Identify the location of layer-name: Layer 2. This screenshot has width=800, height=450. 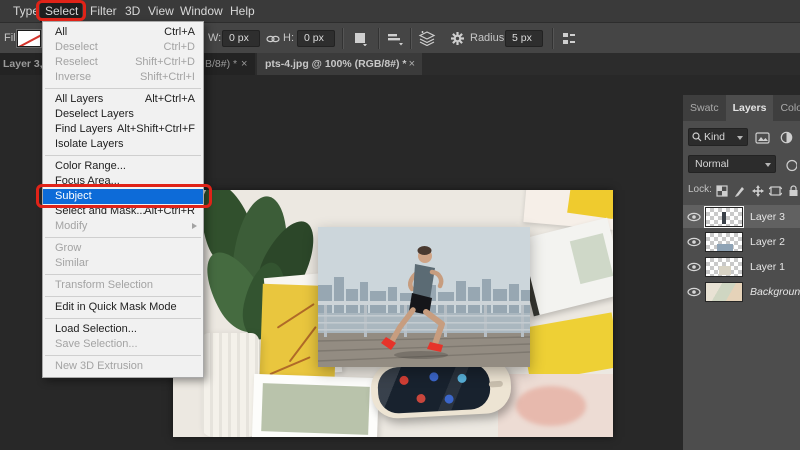
(764, 242).